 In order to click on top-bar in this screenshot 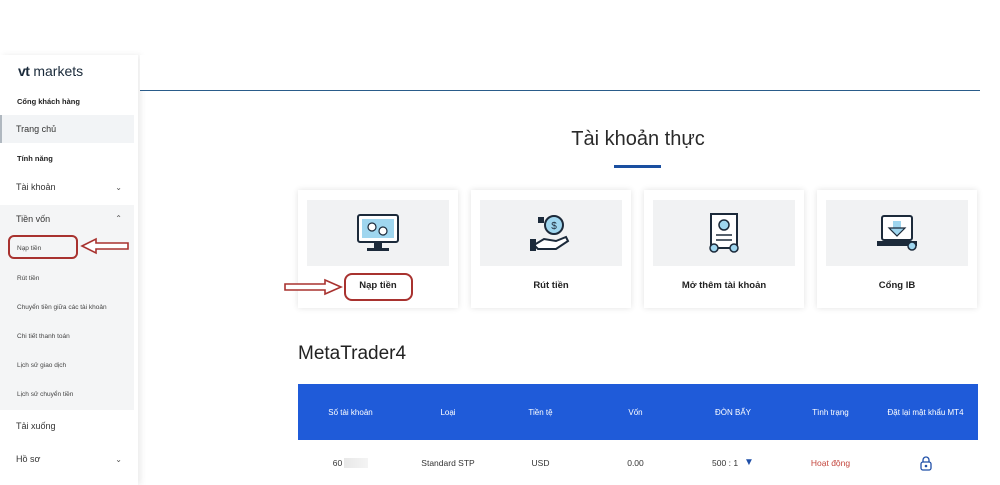, I will do `click(560, 72)`.